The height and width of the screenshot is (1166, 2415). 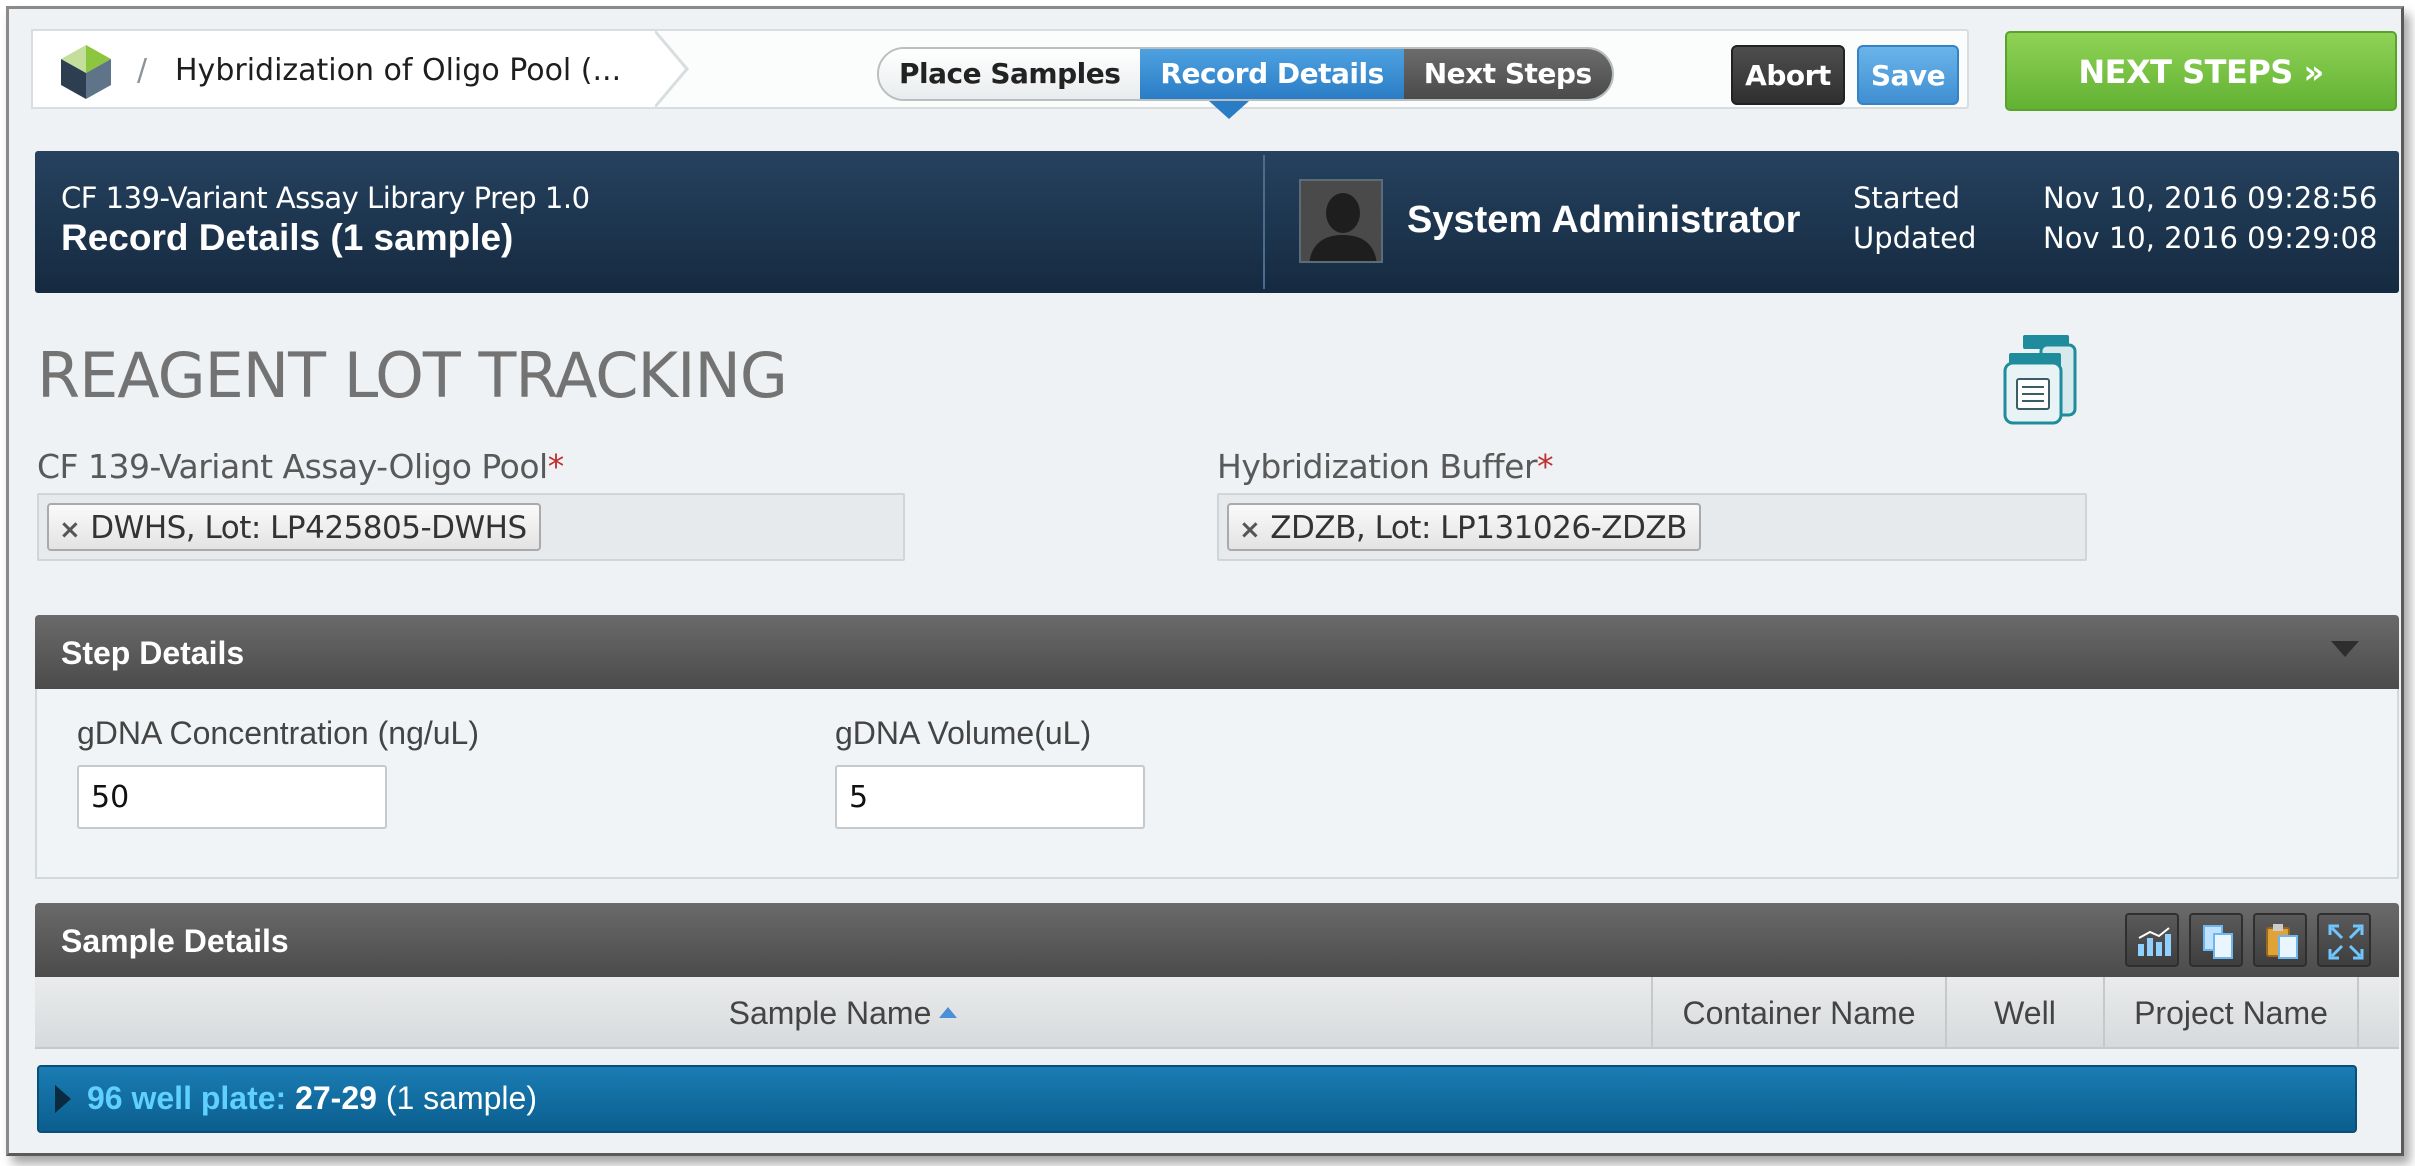 What do you see at coordinates (187, 1098) in the screenshot?
I see `container-type: 96 well plate:` at bounding box center [187, 1098].